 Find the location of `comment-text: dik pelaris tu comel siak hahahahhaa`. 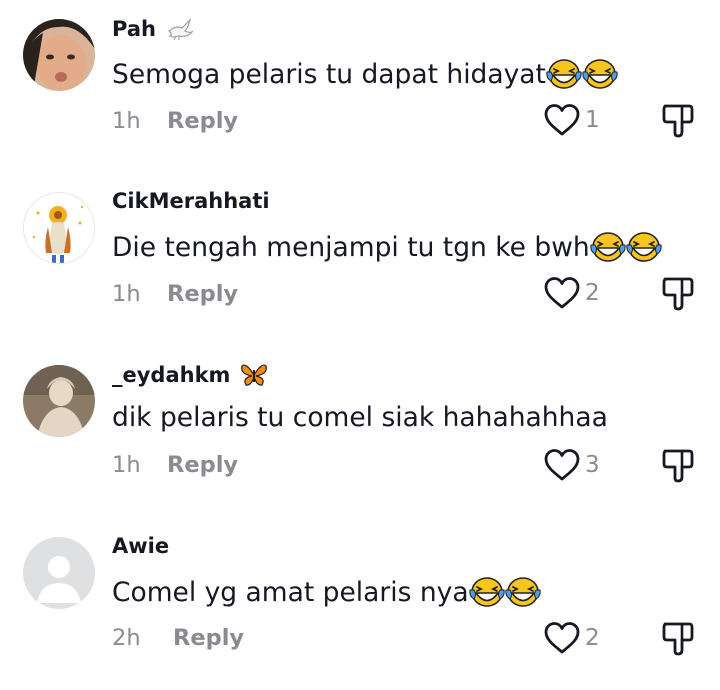

comment-text: dik pelaris tu comel siak hahahahhaa is located at coordinates (360, 417).